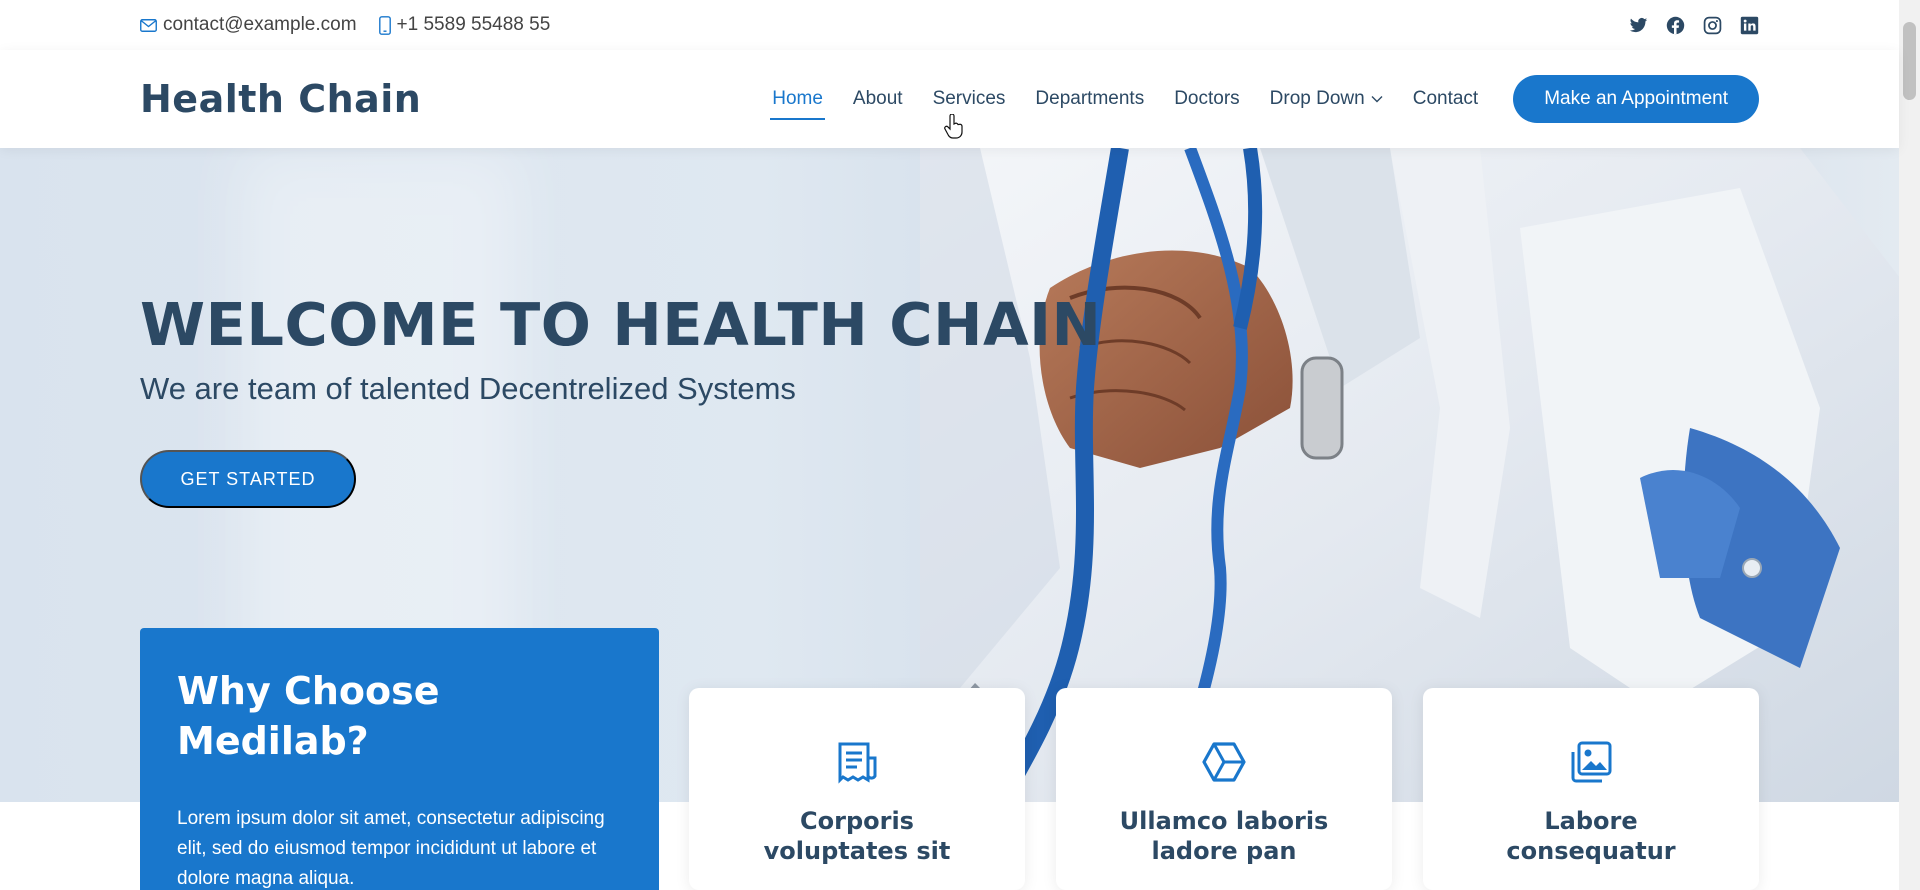  What do you see at coordinates (1591, 836) in the screenshot?
I see `feature-card-title: Labore consequatur` at bounding box center [1591, 836].